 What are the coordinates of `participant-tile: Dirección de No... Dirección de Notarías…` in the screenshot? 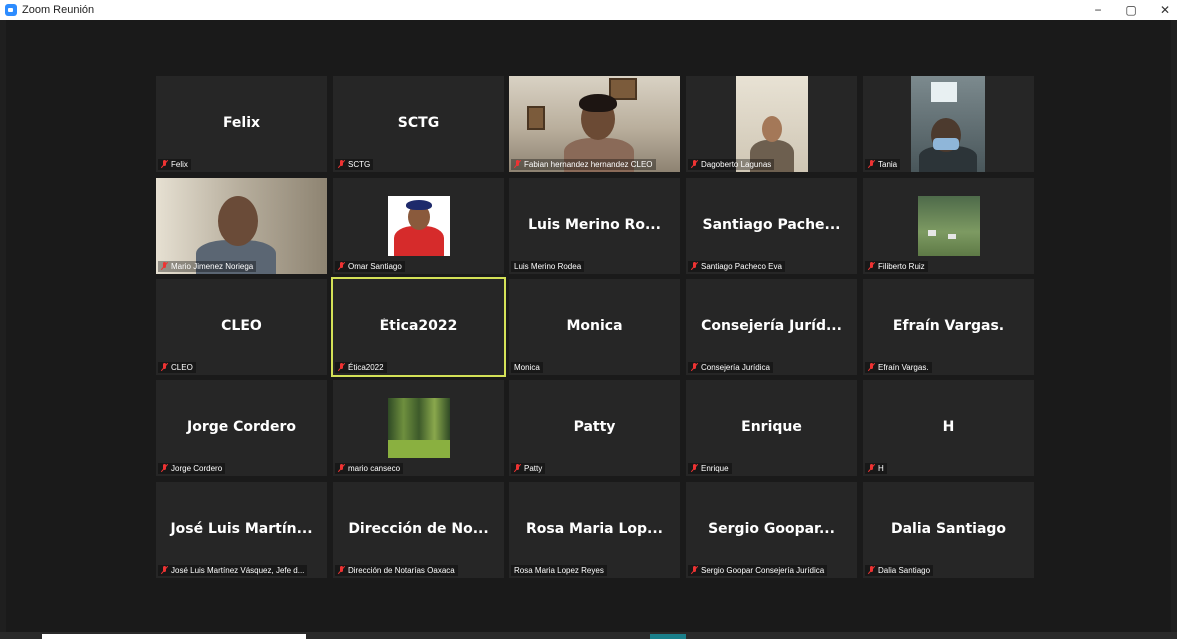 It's located at (418, 530).